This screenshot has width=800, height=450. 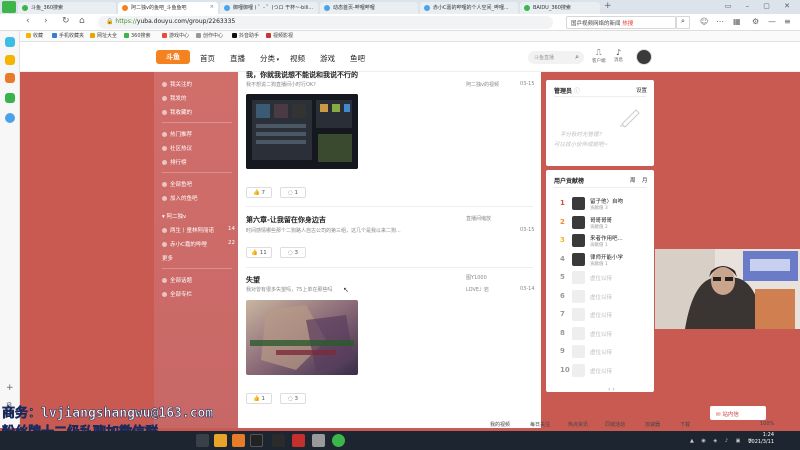 What do you see at coordinates (175, 35) in the screenshot?
I see `bookmark-item: 游戏中心` at bounding box center [175, 35].